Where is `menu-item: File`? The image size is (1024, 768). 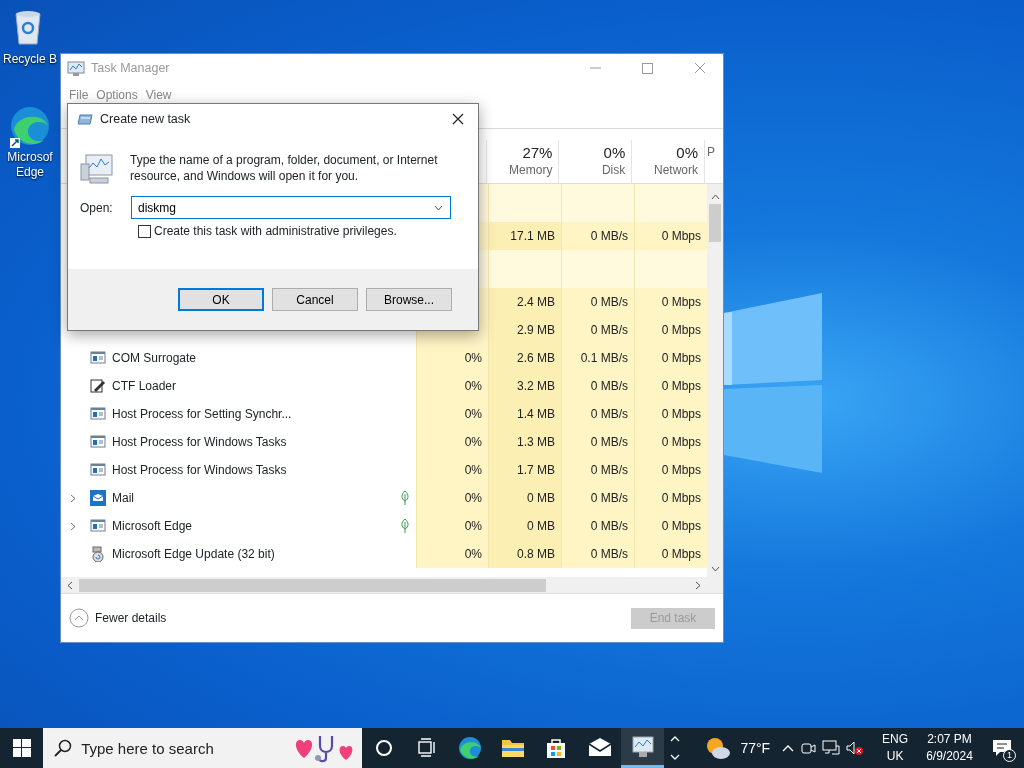
menu-item: File is located at coordinates (79, 93).